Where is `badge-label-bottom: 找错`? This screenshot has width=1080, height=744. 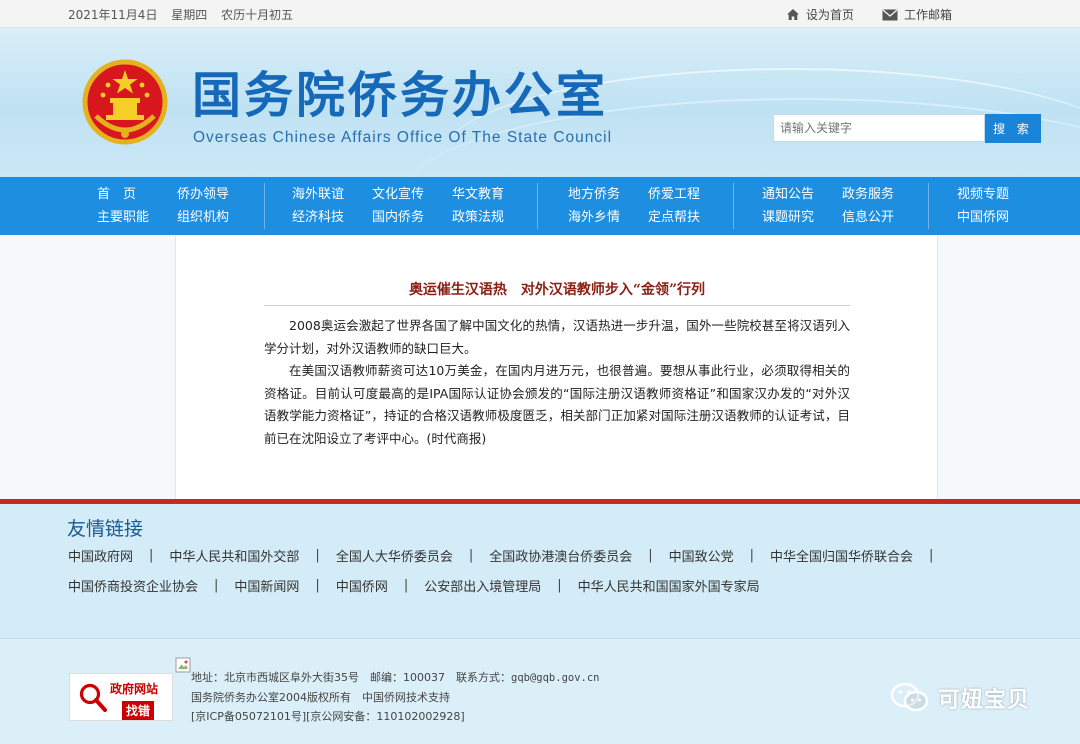 badge-label-bottom: 找错 is located at coordinates (138, 710).